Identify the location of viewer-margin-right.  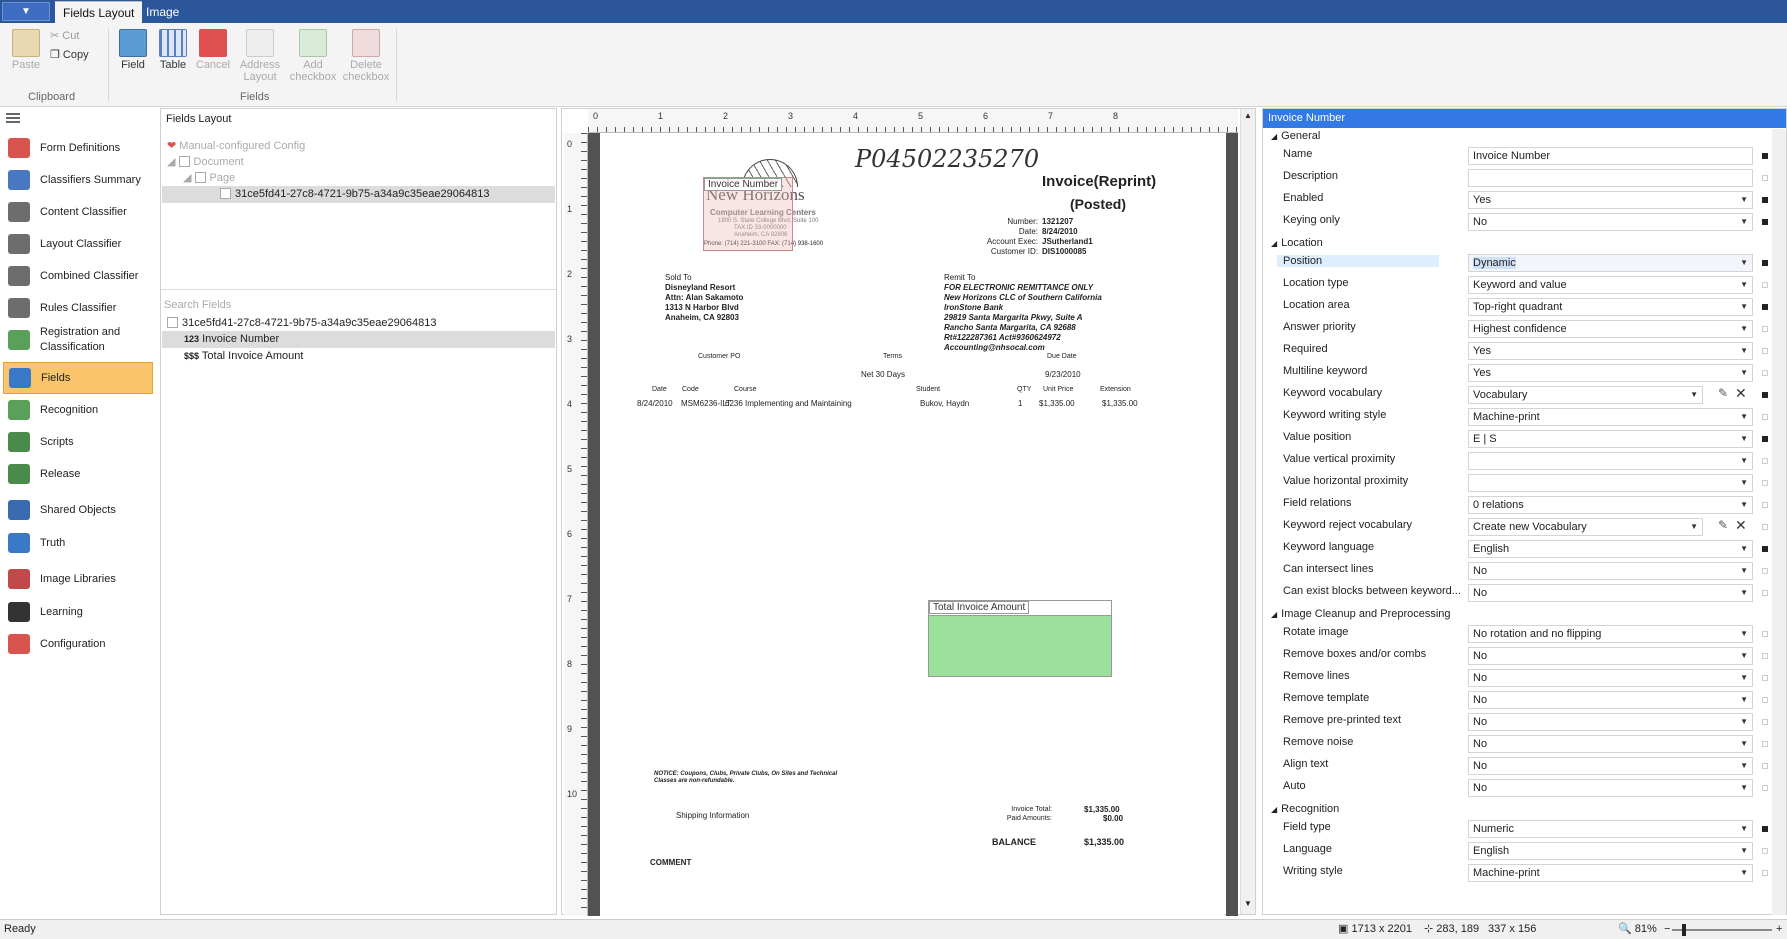
(1232, 524).